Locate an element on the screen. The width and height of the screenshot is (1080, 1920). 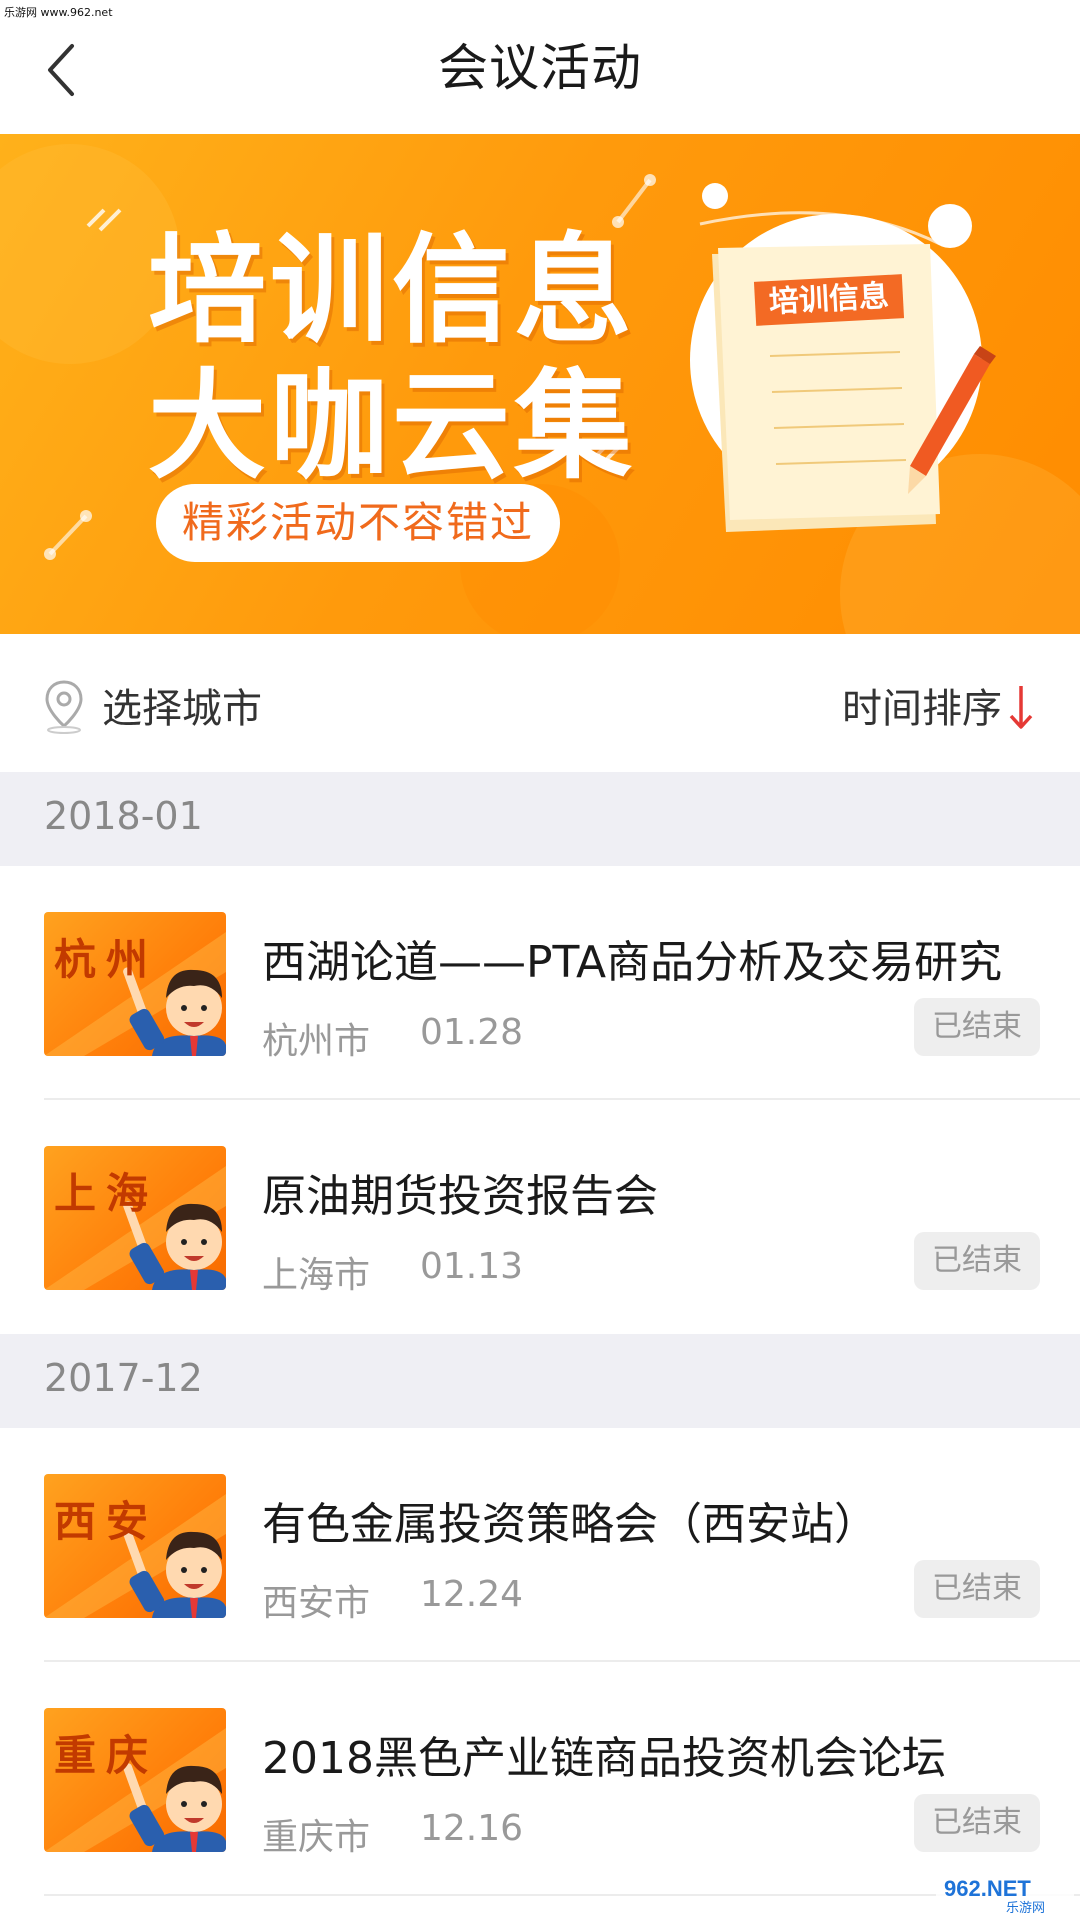
thumbnail-city-text: 上海 is located at coordinates (106, 1193).